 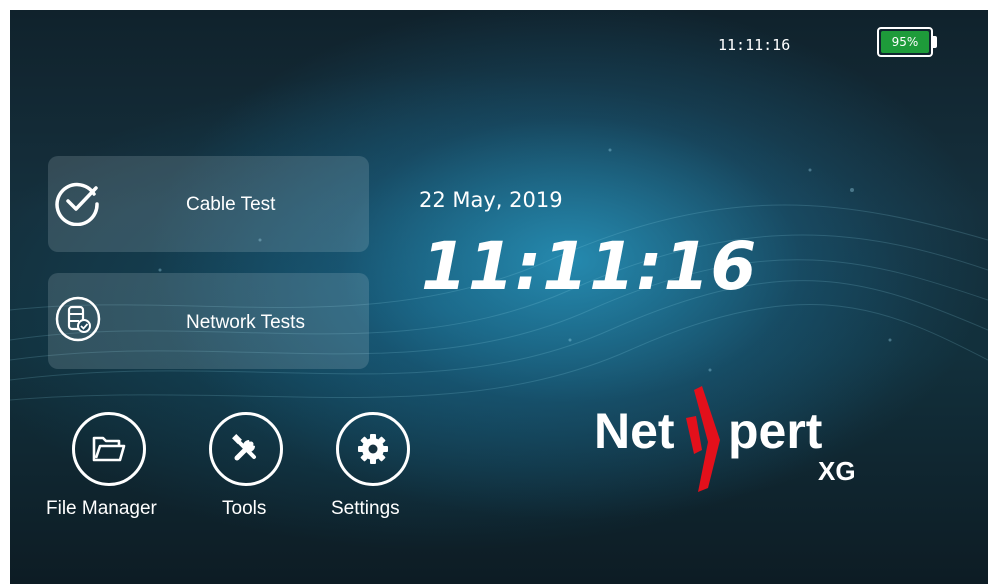 I want to click on gear-icon, so click(x=373, y=449).